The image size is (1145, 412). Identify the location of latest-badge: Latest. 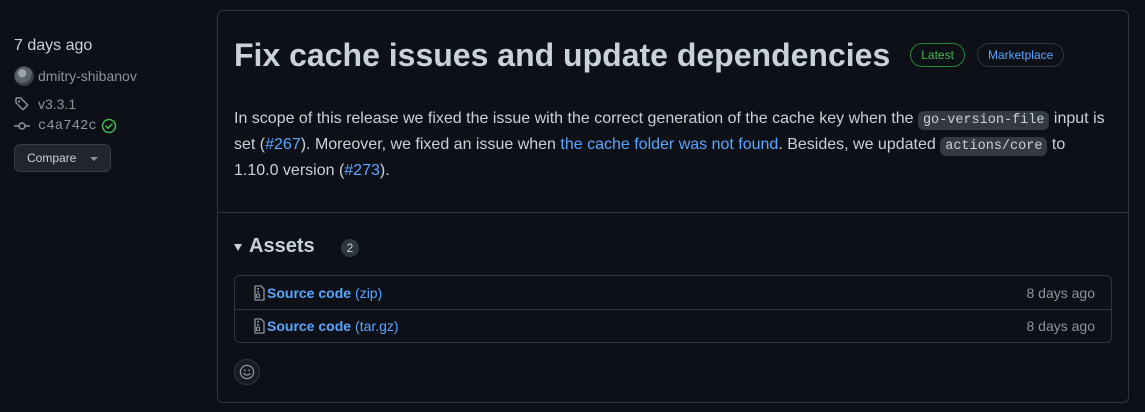
(937, 55).